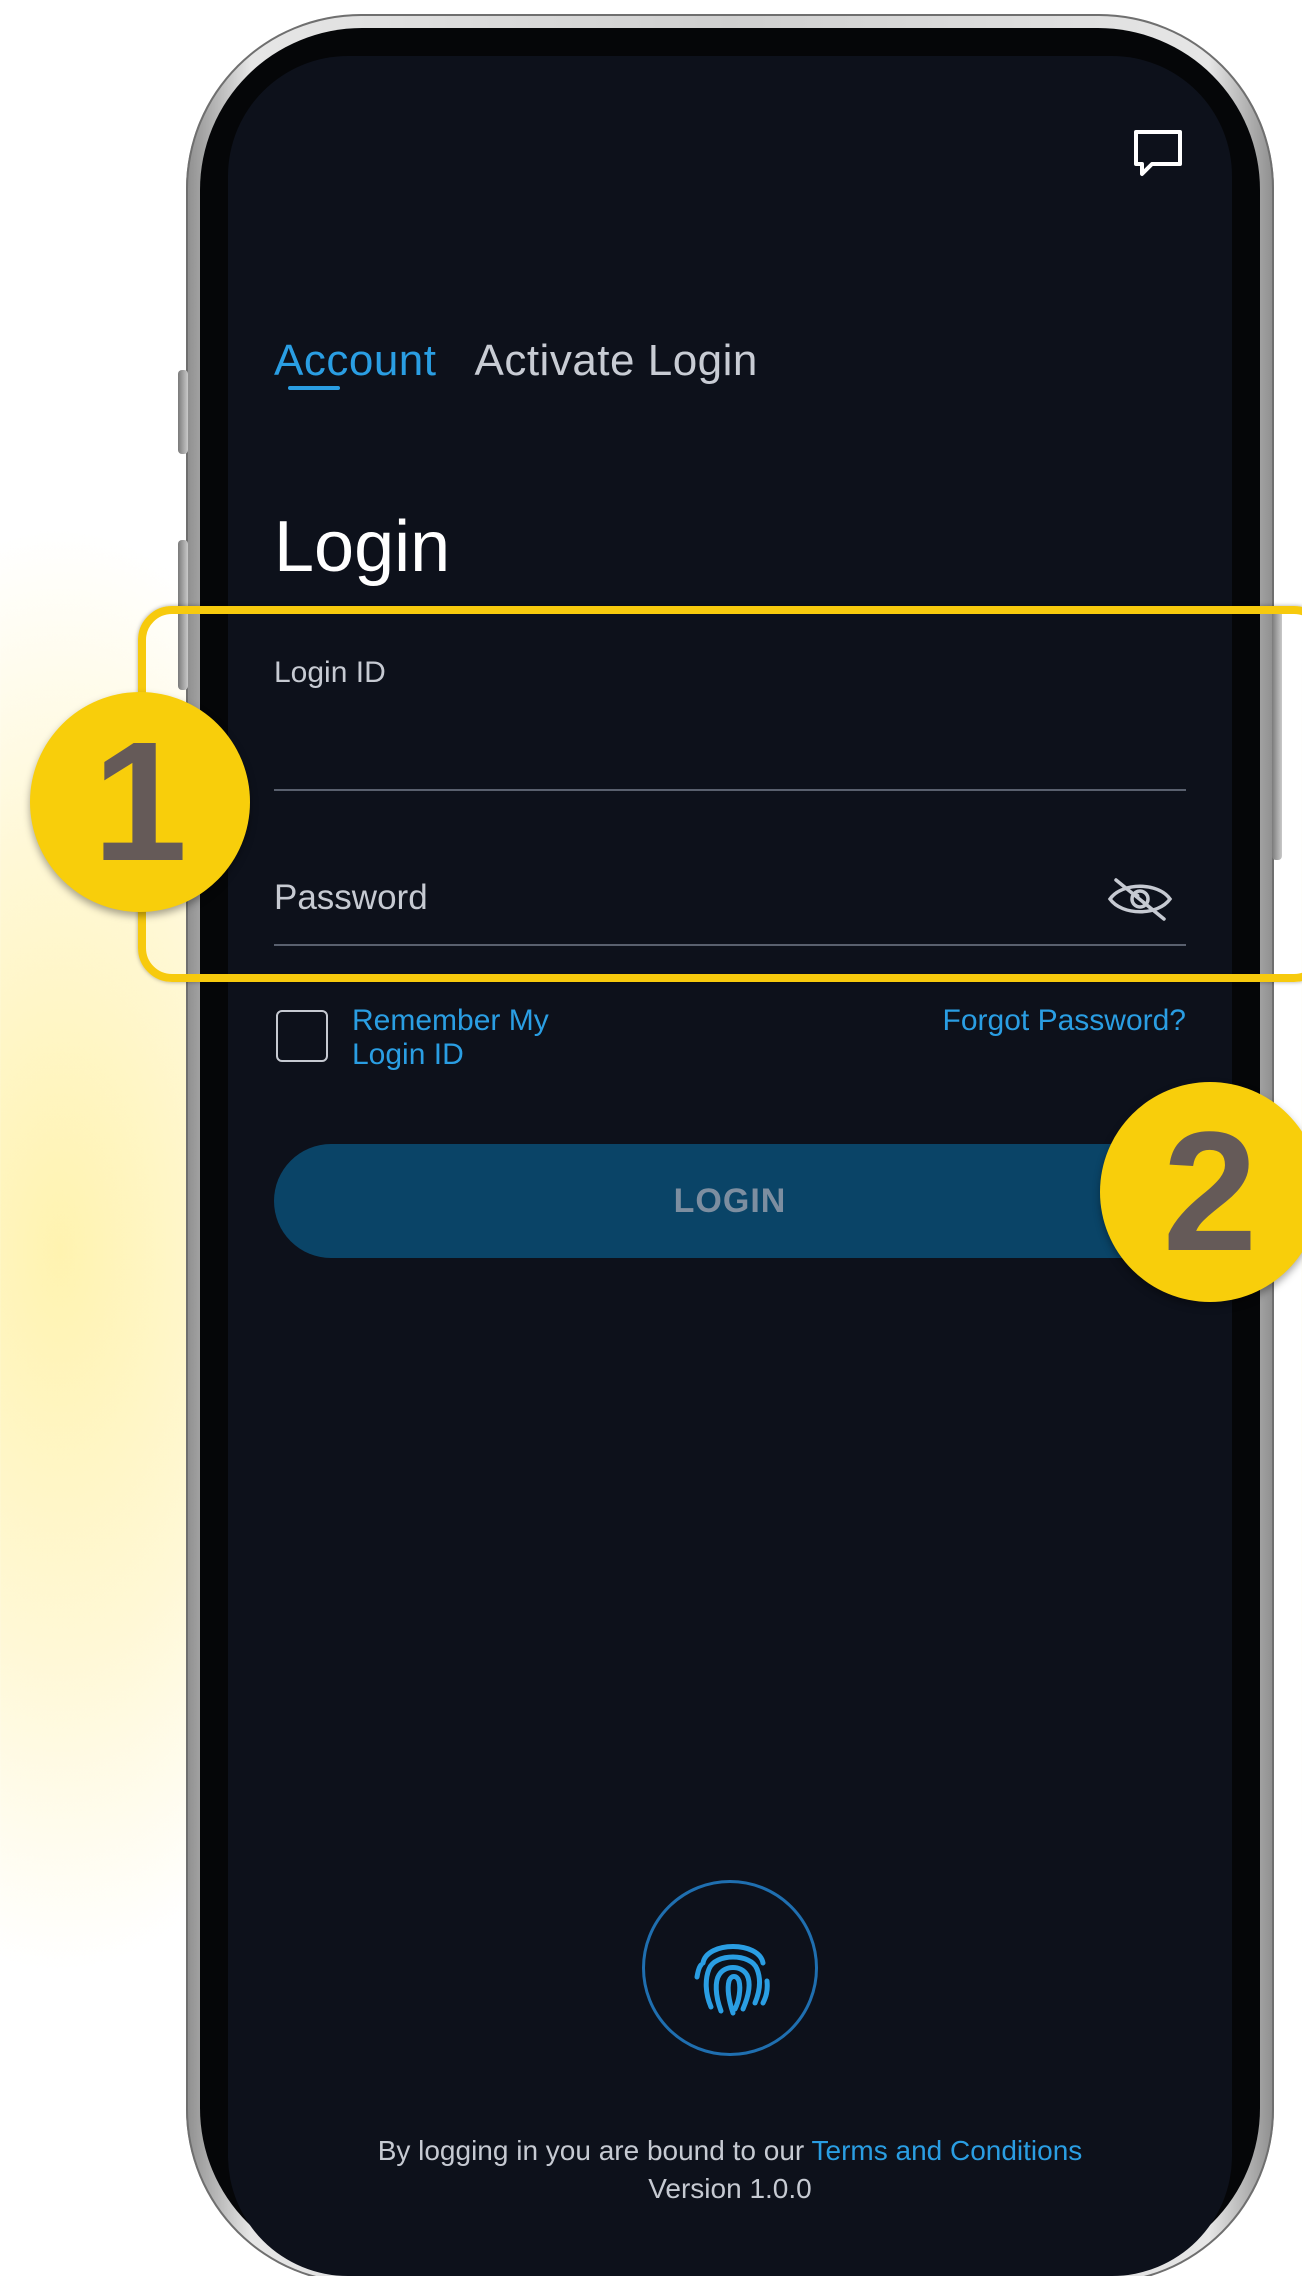  Describe the element at coordinates (591, 2150) in the screenshot. I see `terms-prefix: By logging in you are bound to our` at that location.